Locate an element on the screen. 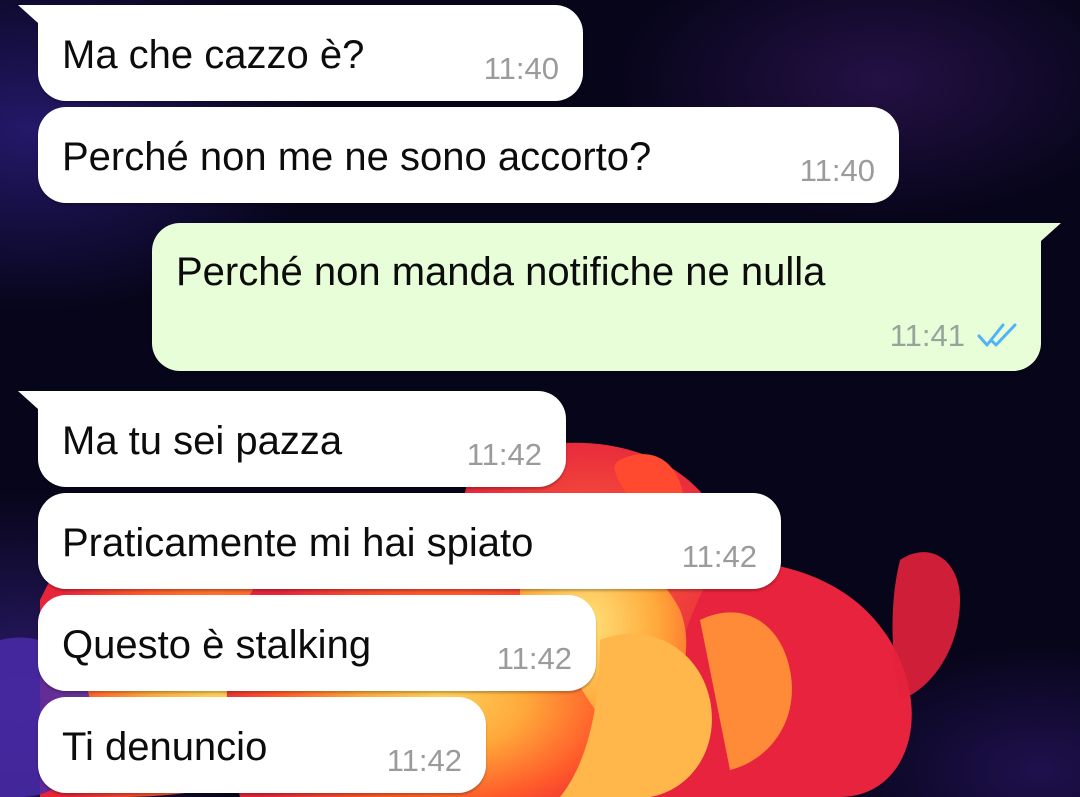  message-bubble-incoming: Ma che cazzo è? 11:40 is located at coordinates (300, 53).